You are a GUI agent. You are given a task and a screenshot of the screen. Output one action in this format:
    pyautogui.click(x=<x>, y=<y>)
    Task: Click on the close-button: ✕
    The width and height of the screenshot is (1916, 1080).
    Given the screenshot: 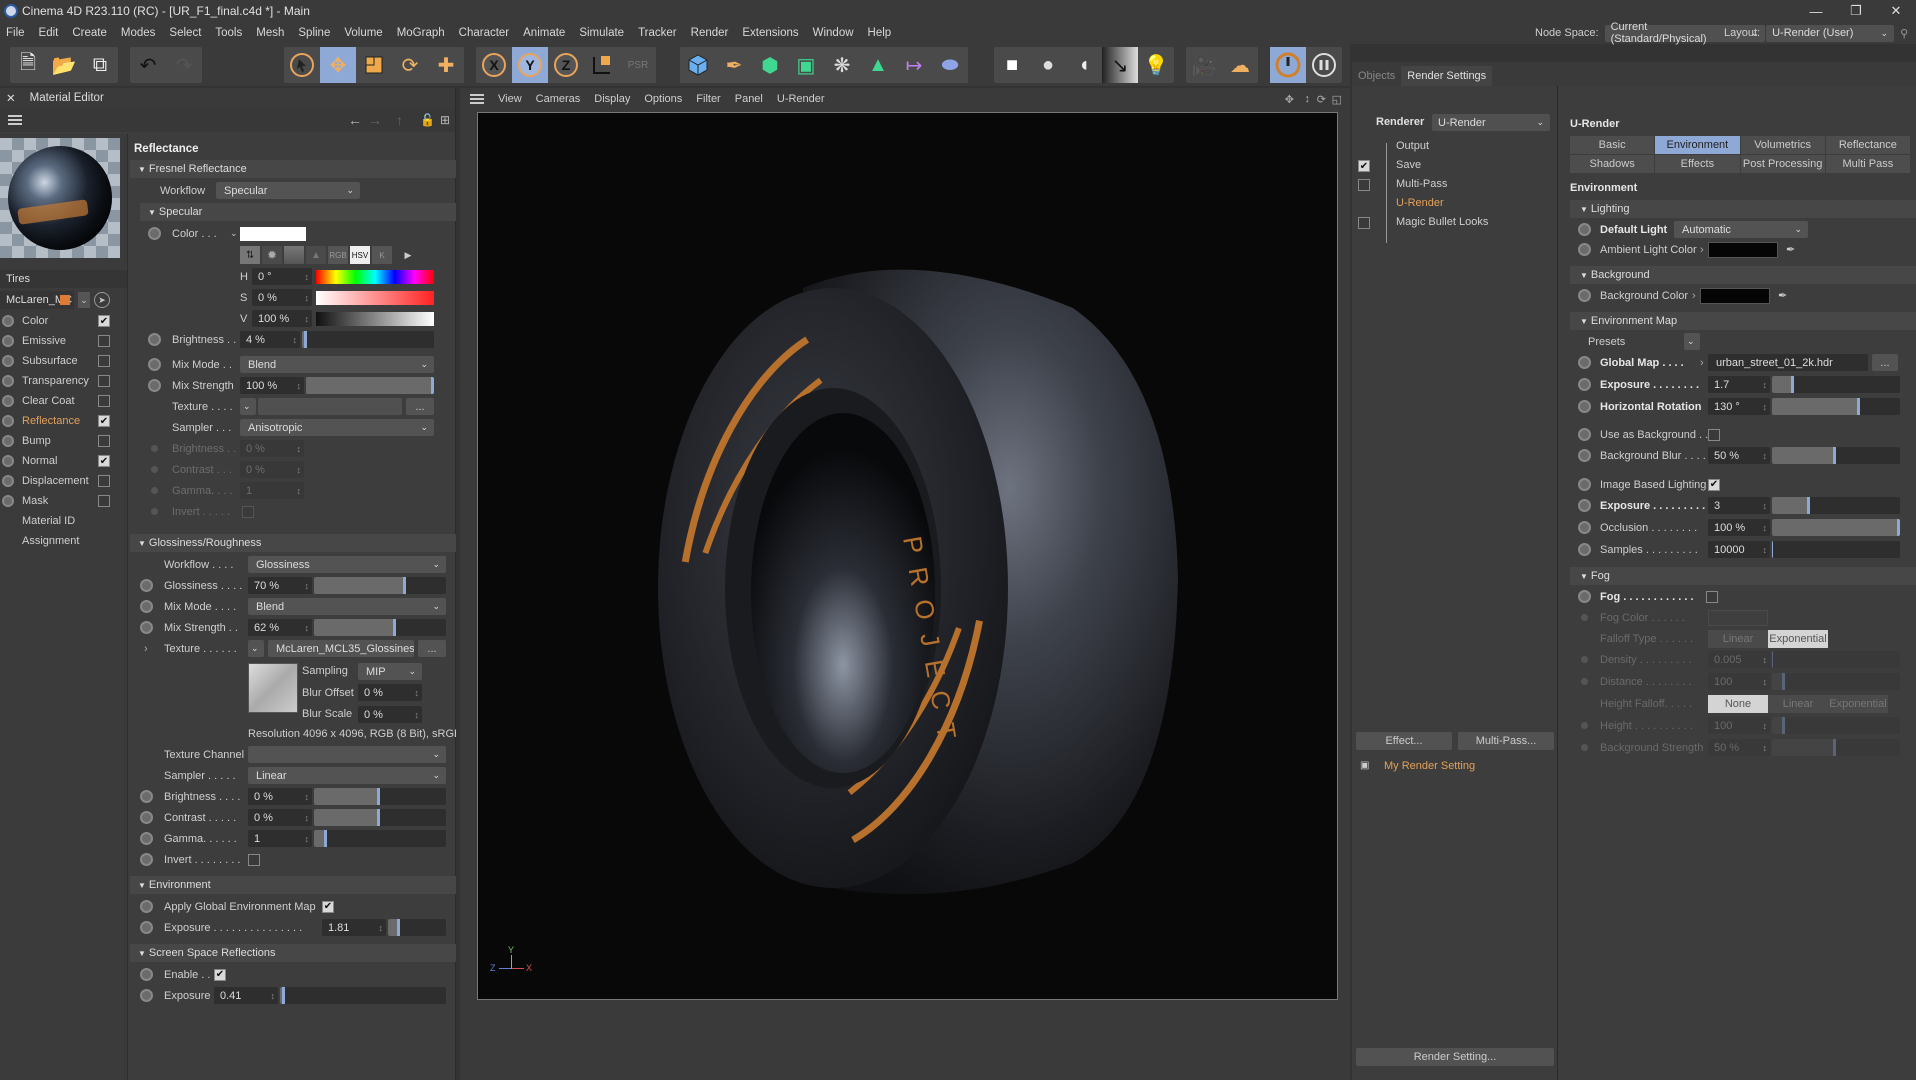 What is the action you would take?
    pyautogui.click(x=1896, y=11)
    